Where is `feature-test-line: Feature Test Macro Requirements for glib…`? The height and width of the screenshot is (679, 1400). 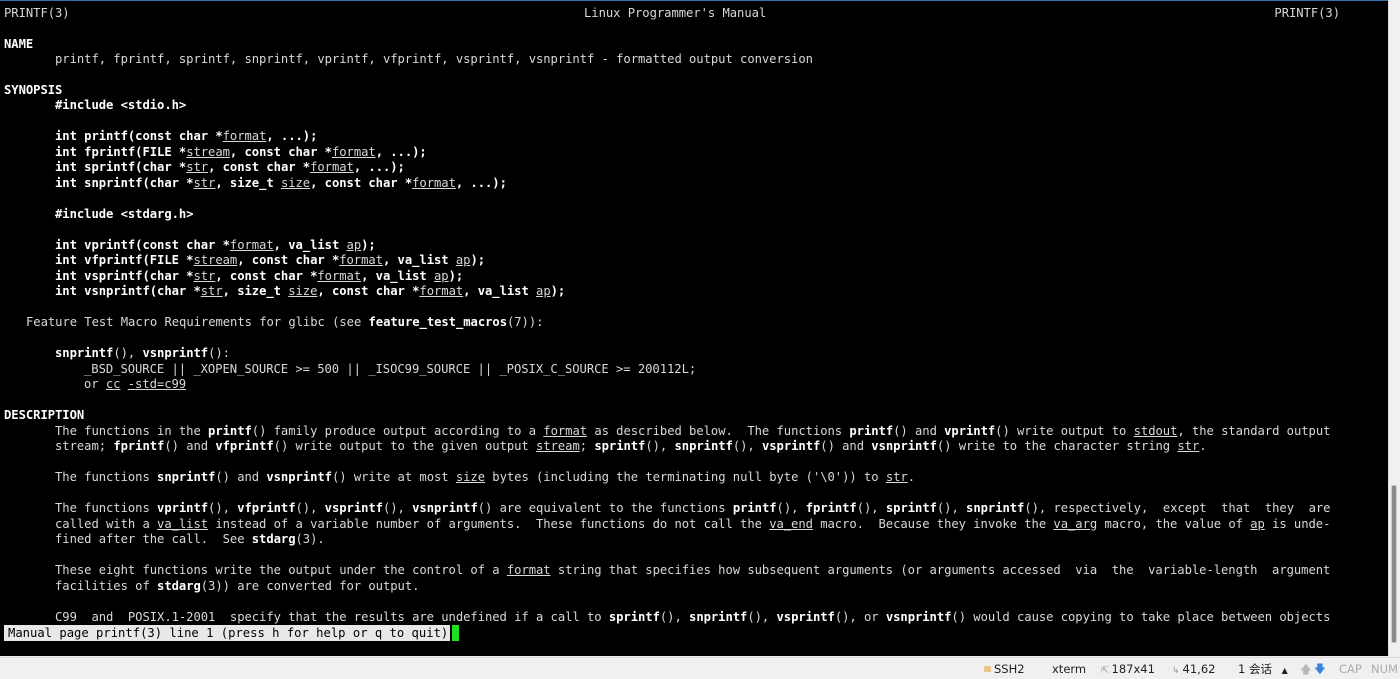 feature-test-line: Feature Test Macro Requirements for glib… is located at coordinates (285, 322).